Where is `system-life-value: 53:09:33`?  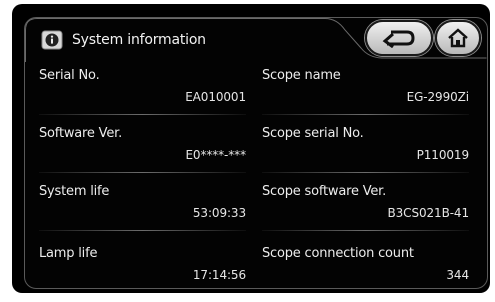
system-life-value: 53:09:33 is located at coordinates (219, 213).